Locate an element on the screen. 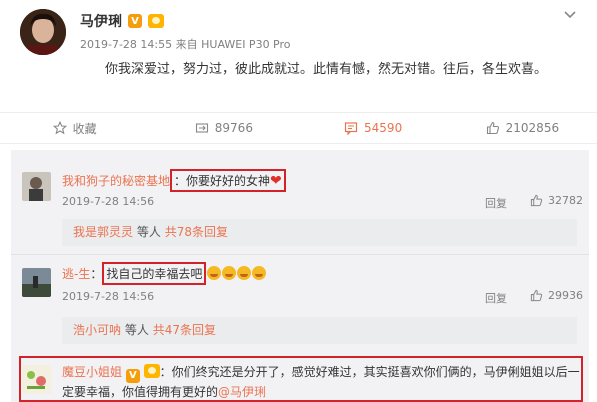 This screenshot has width=597, height=402. favorite-button: 收藏 is located at coordinates (74, 128).